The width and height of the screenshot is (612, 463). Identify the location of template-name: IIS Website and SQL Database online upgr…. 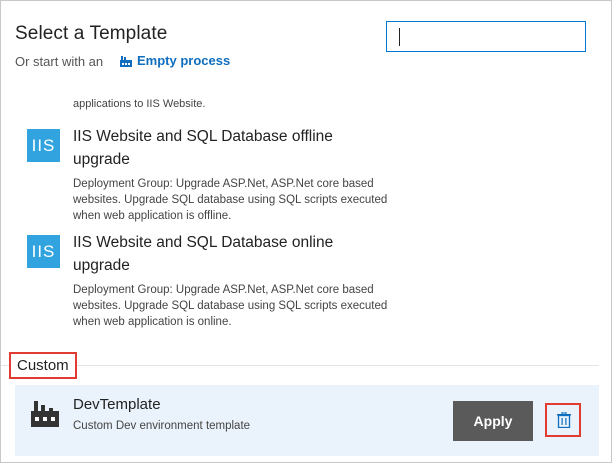
(203, 254).